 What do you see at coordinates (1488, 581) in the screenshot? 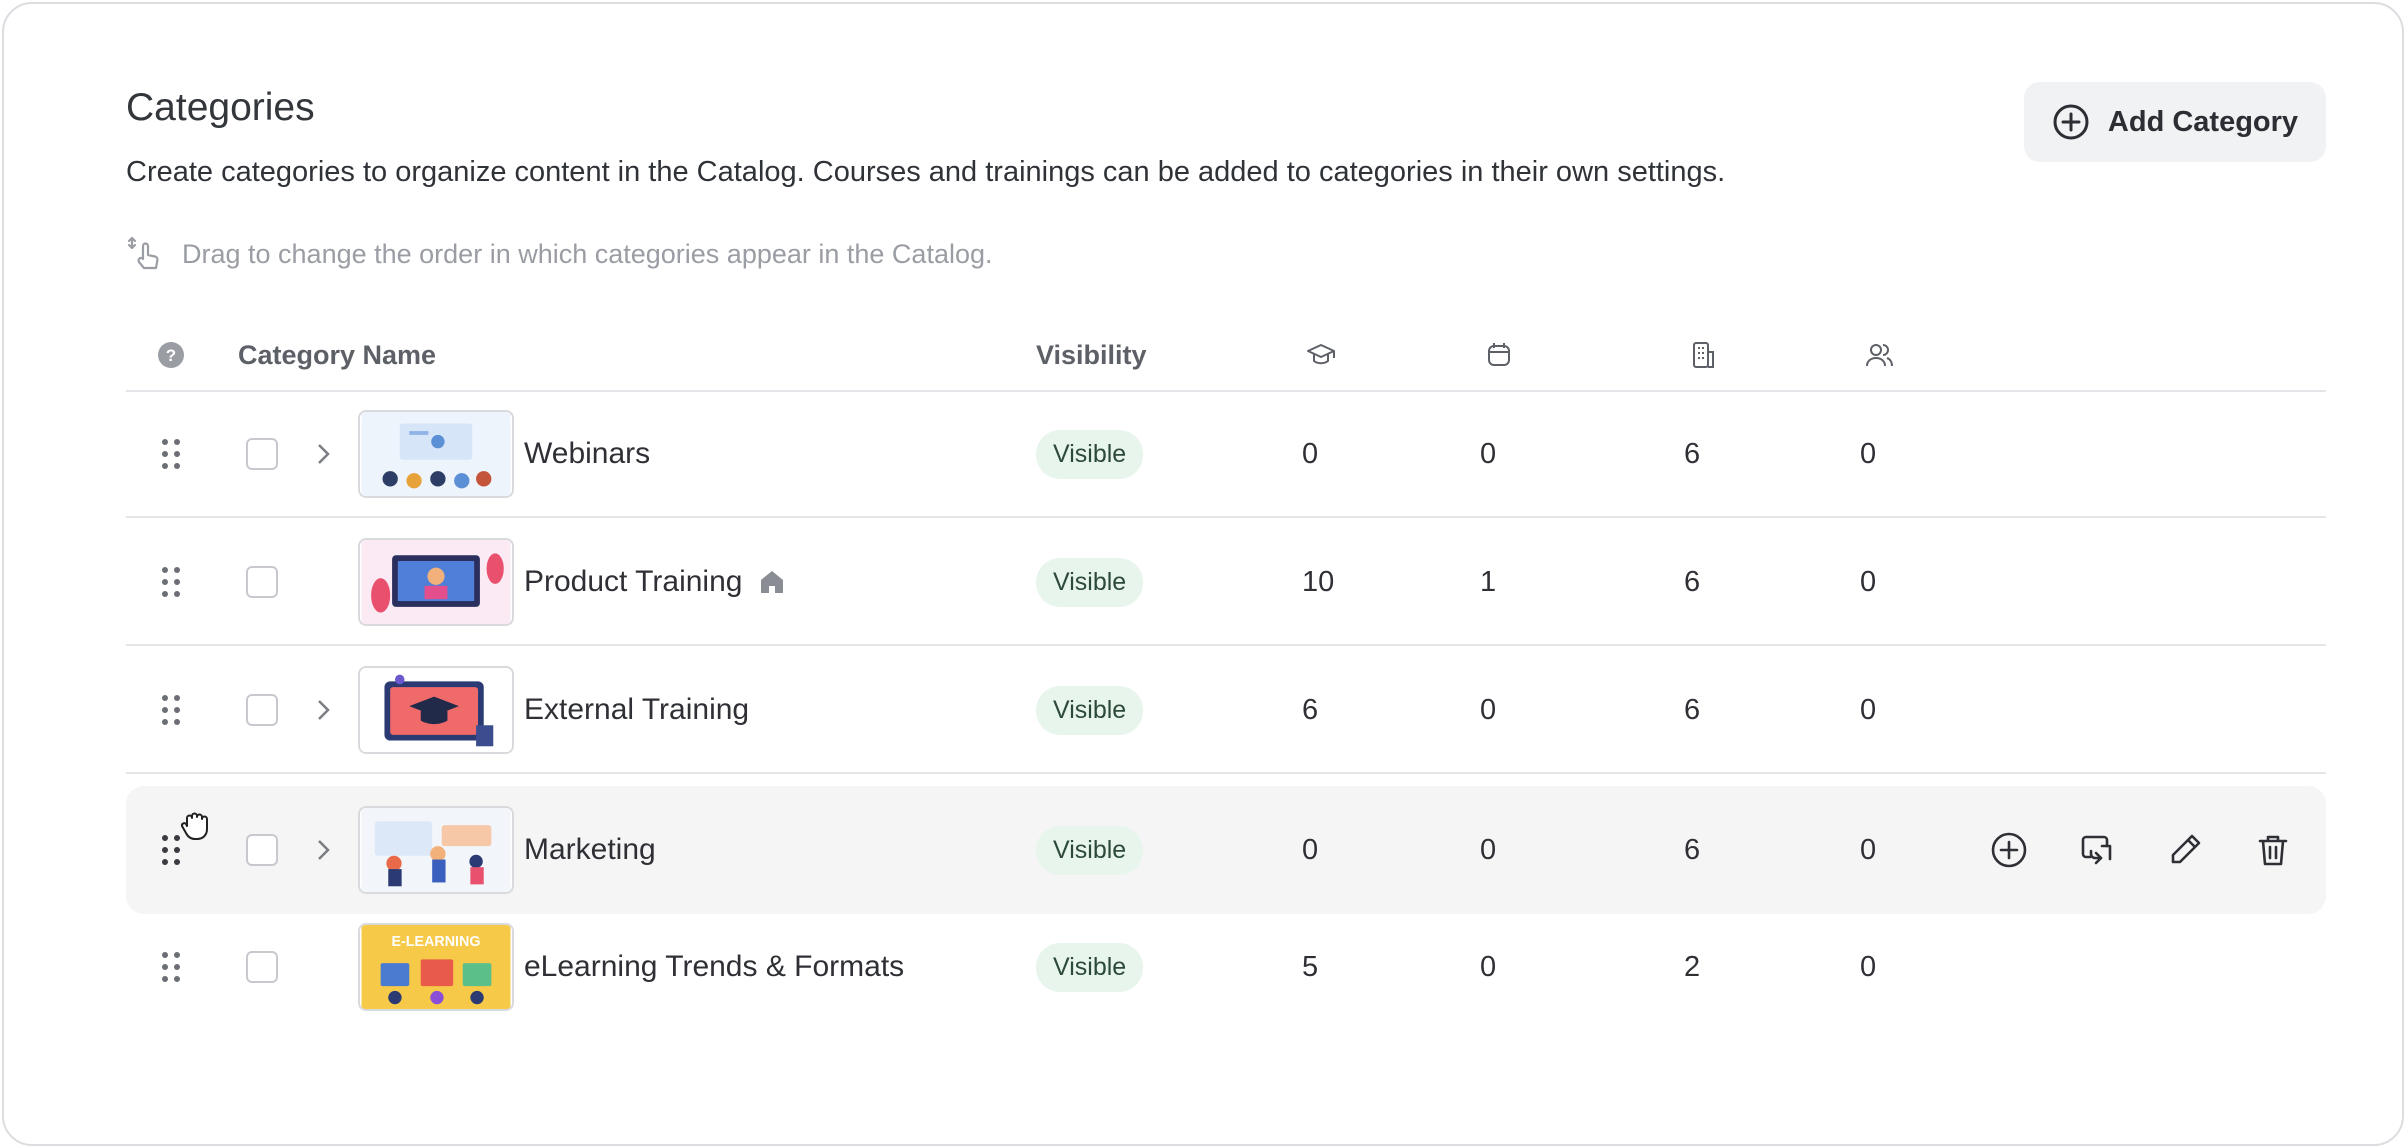
I see `events-count: 1` at bounding box center [1488, 581].